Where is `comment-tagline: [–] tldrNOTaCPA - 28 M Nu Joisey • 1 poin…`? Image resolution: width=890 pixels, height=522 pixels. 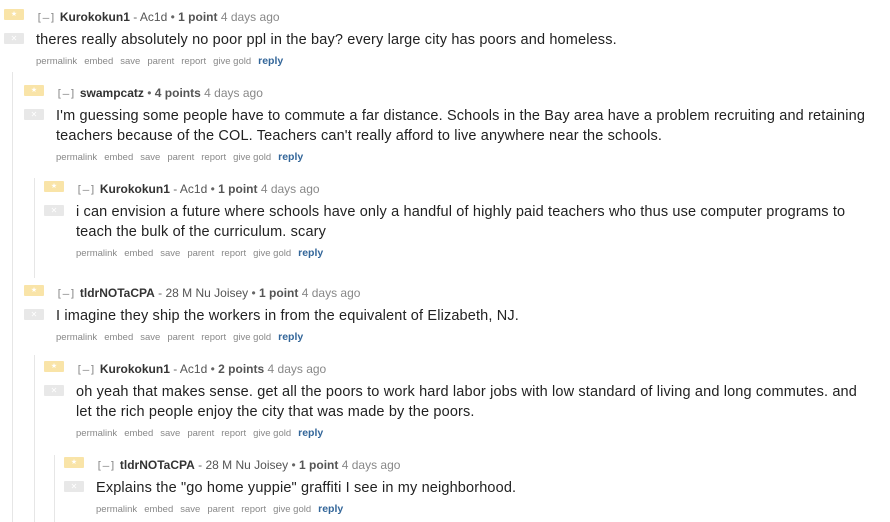
comment-tagline: [–] tldrNOTaCPA - 28 M Nu Joisey • 1 poin… is located at coordinates (306, 465).